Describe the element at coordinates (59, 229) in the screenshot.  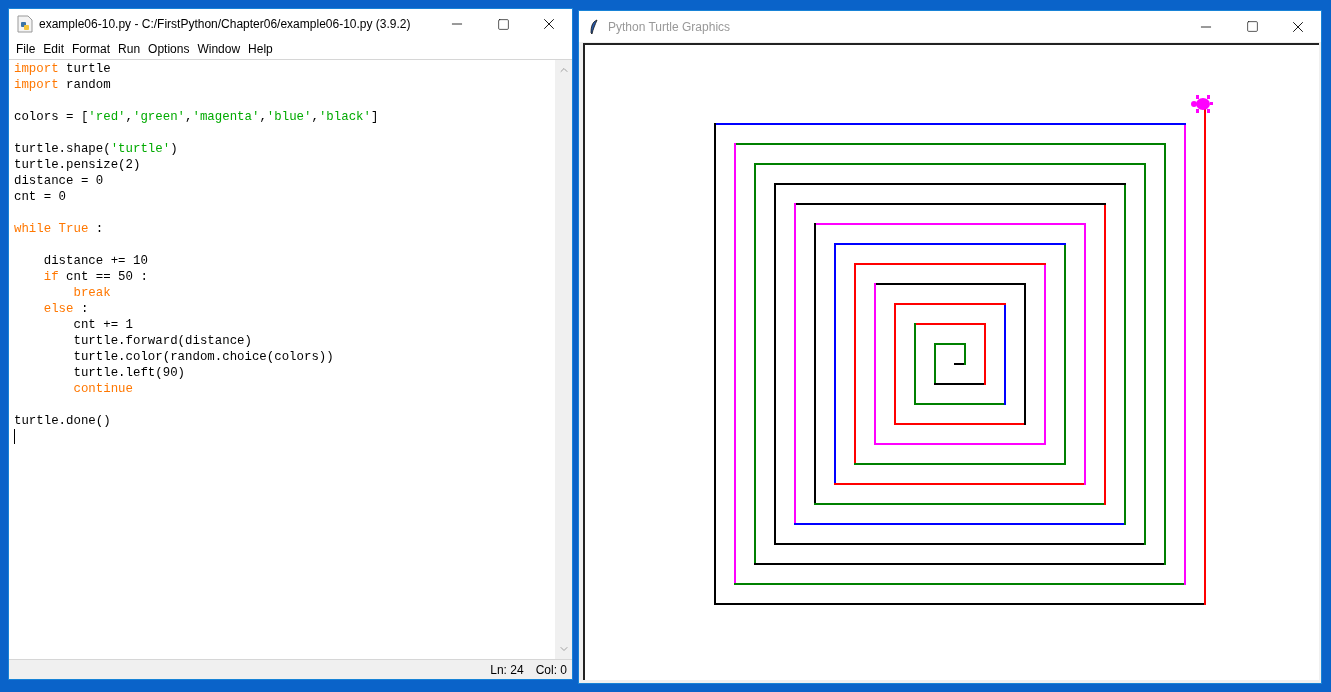
I see `code-line: while True :` at that location.